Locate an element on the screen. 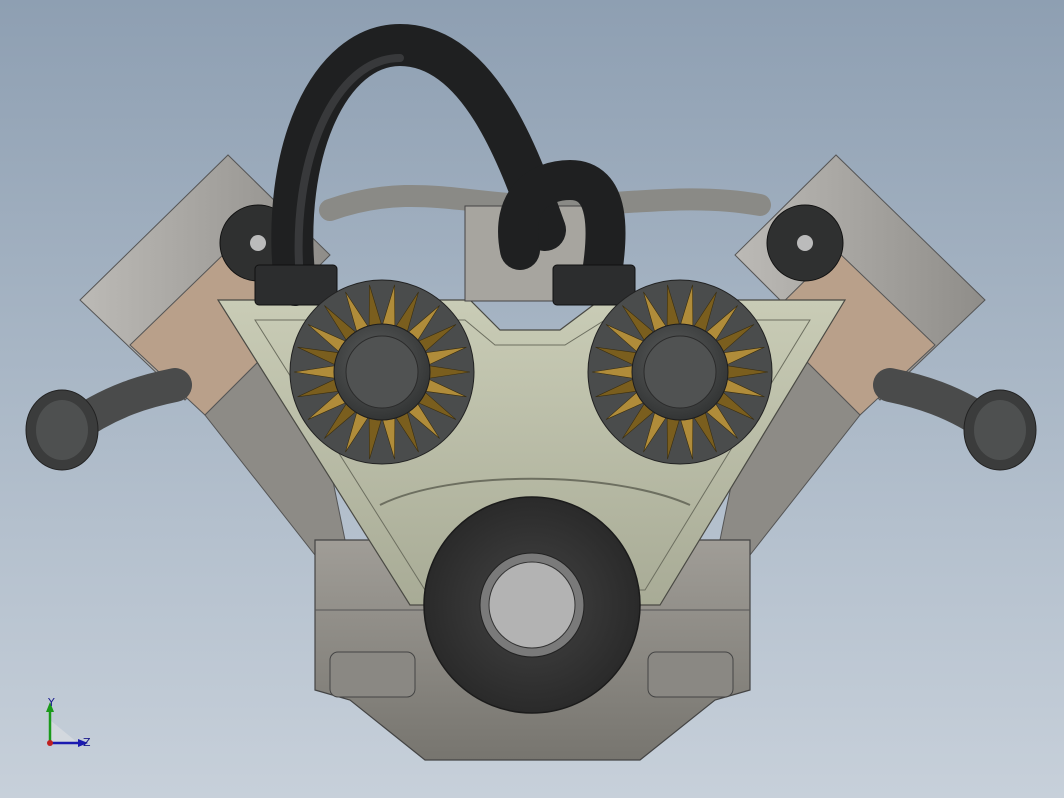 Image resolution: width=1064 pixels, height=798 pixels. right-mount-boss is located at coordinates (805, 243).